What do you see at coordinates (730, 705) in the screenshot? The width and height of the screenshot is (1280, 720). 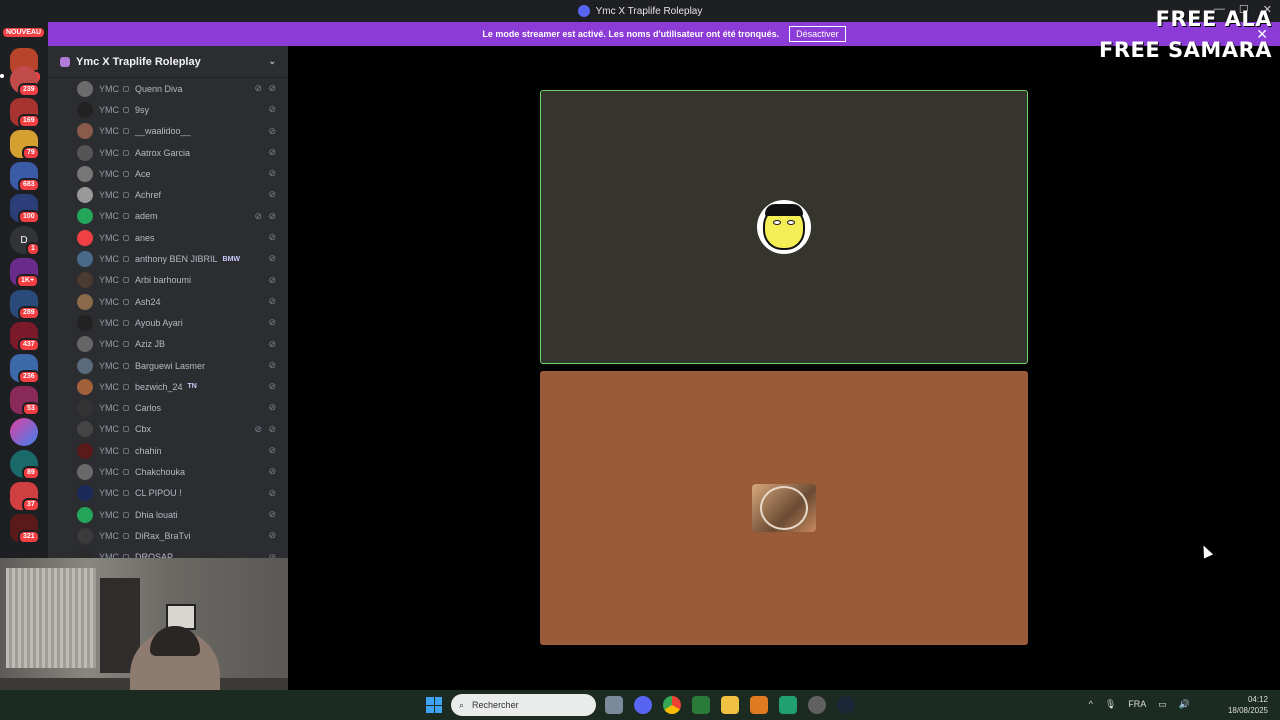 I see `file-explorer-icon` at bounding box center [730, 705].